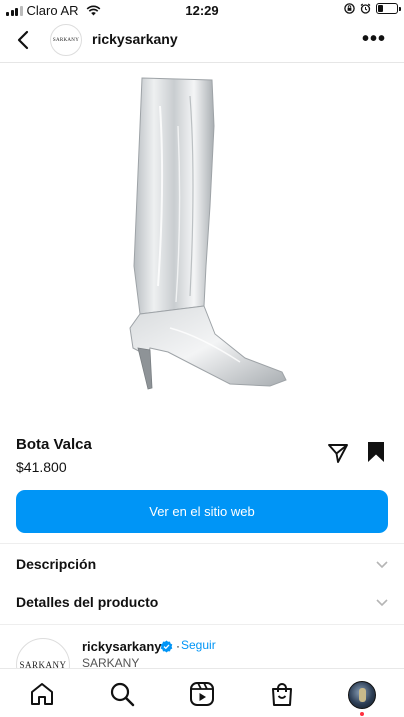 The width and height of the screenshot is (404, 717). What do you see at coordinates (122, 694) in the screenshot?
I see `search-icon` at bounding box center [122, 694].